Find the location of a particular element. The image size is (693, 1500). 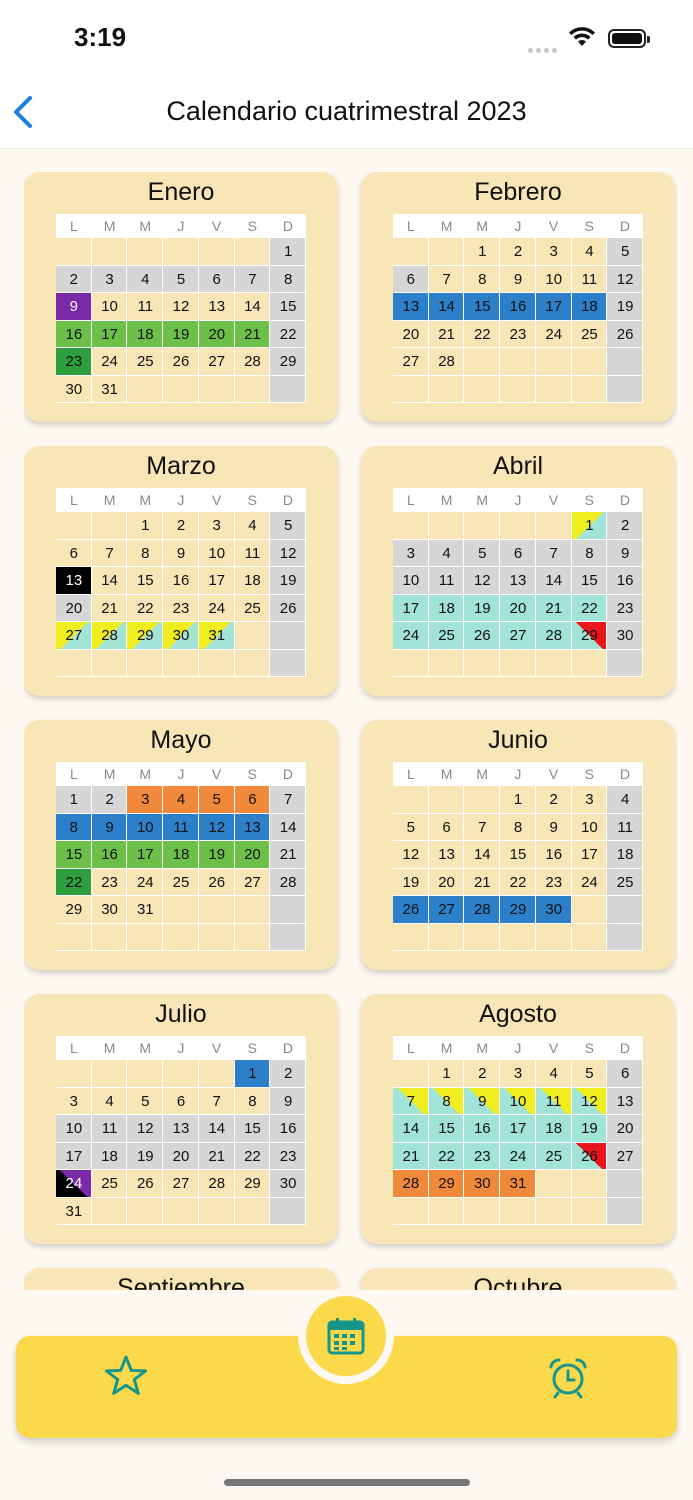

day-cell: 13 is located at coordinates (518, 581).